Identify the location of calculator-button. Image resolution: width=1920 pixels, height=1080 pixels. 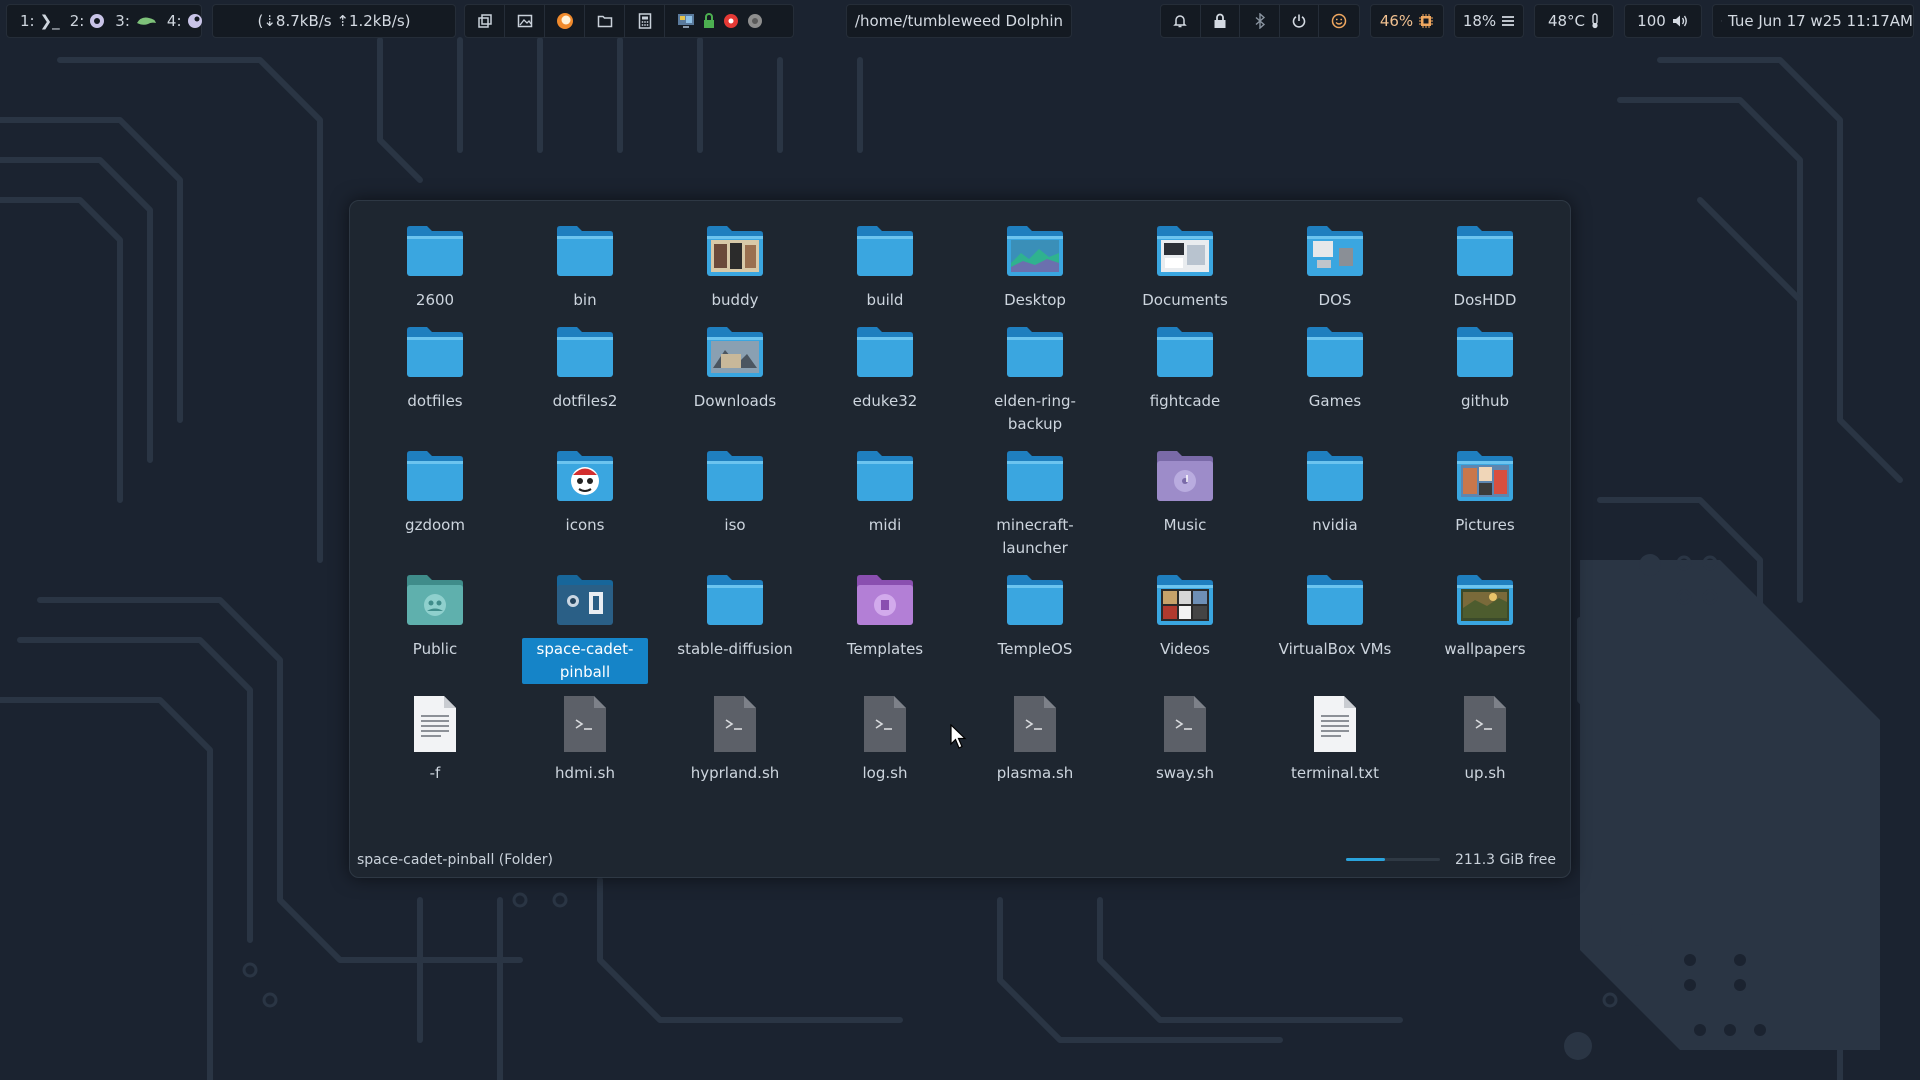
(645, 21).